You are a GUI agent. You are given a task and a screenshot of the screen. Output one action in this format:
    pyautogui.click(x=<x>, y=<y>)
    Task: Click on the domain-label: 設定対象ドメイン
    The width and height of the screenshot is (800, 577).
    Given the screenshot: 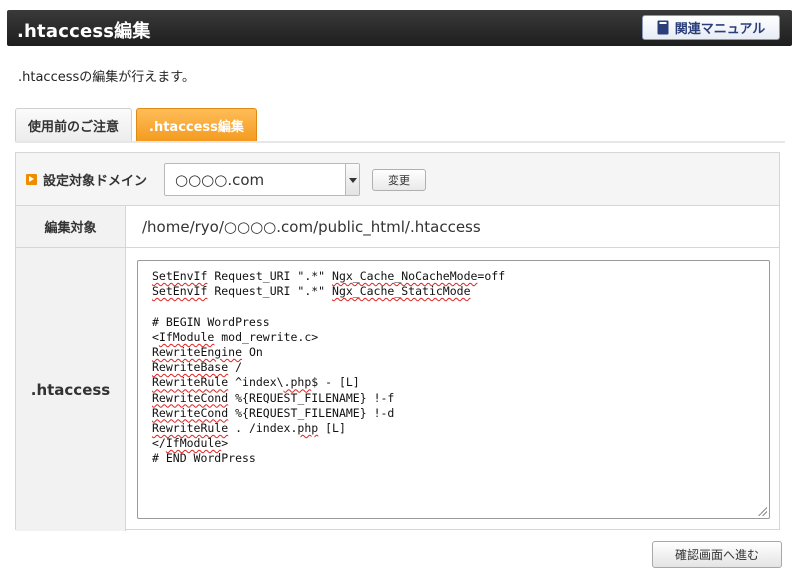 What is the action you would take?
    pyautogui.click(x=95, y=181)
    